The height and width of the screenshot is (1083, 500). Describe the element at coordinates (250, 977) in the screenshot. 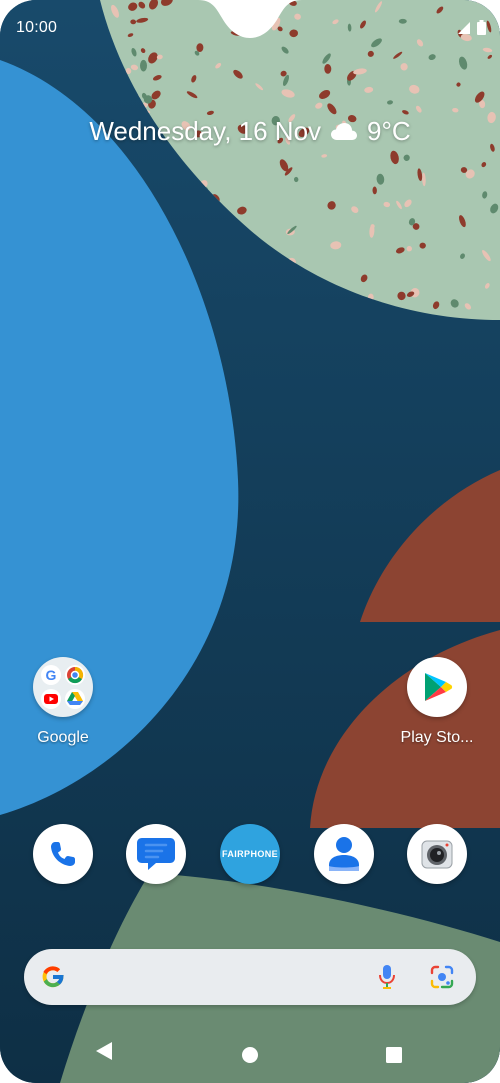

I see `google-search-bar` at that location.